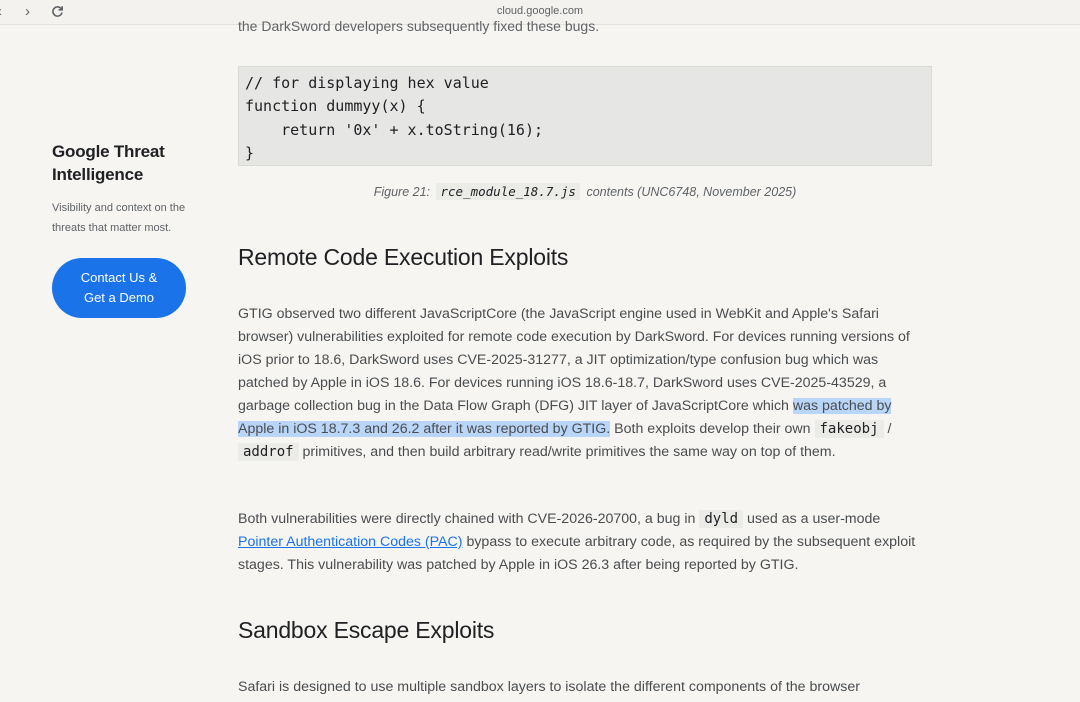 This screenshot has width=1080, height=702. Describe the element at coordinates (849, 429) in the screenshot. I see `inline-code-fakeobj: fakeobj` at that location.